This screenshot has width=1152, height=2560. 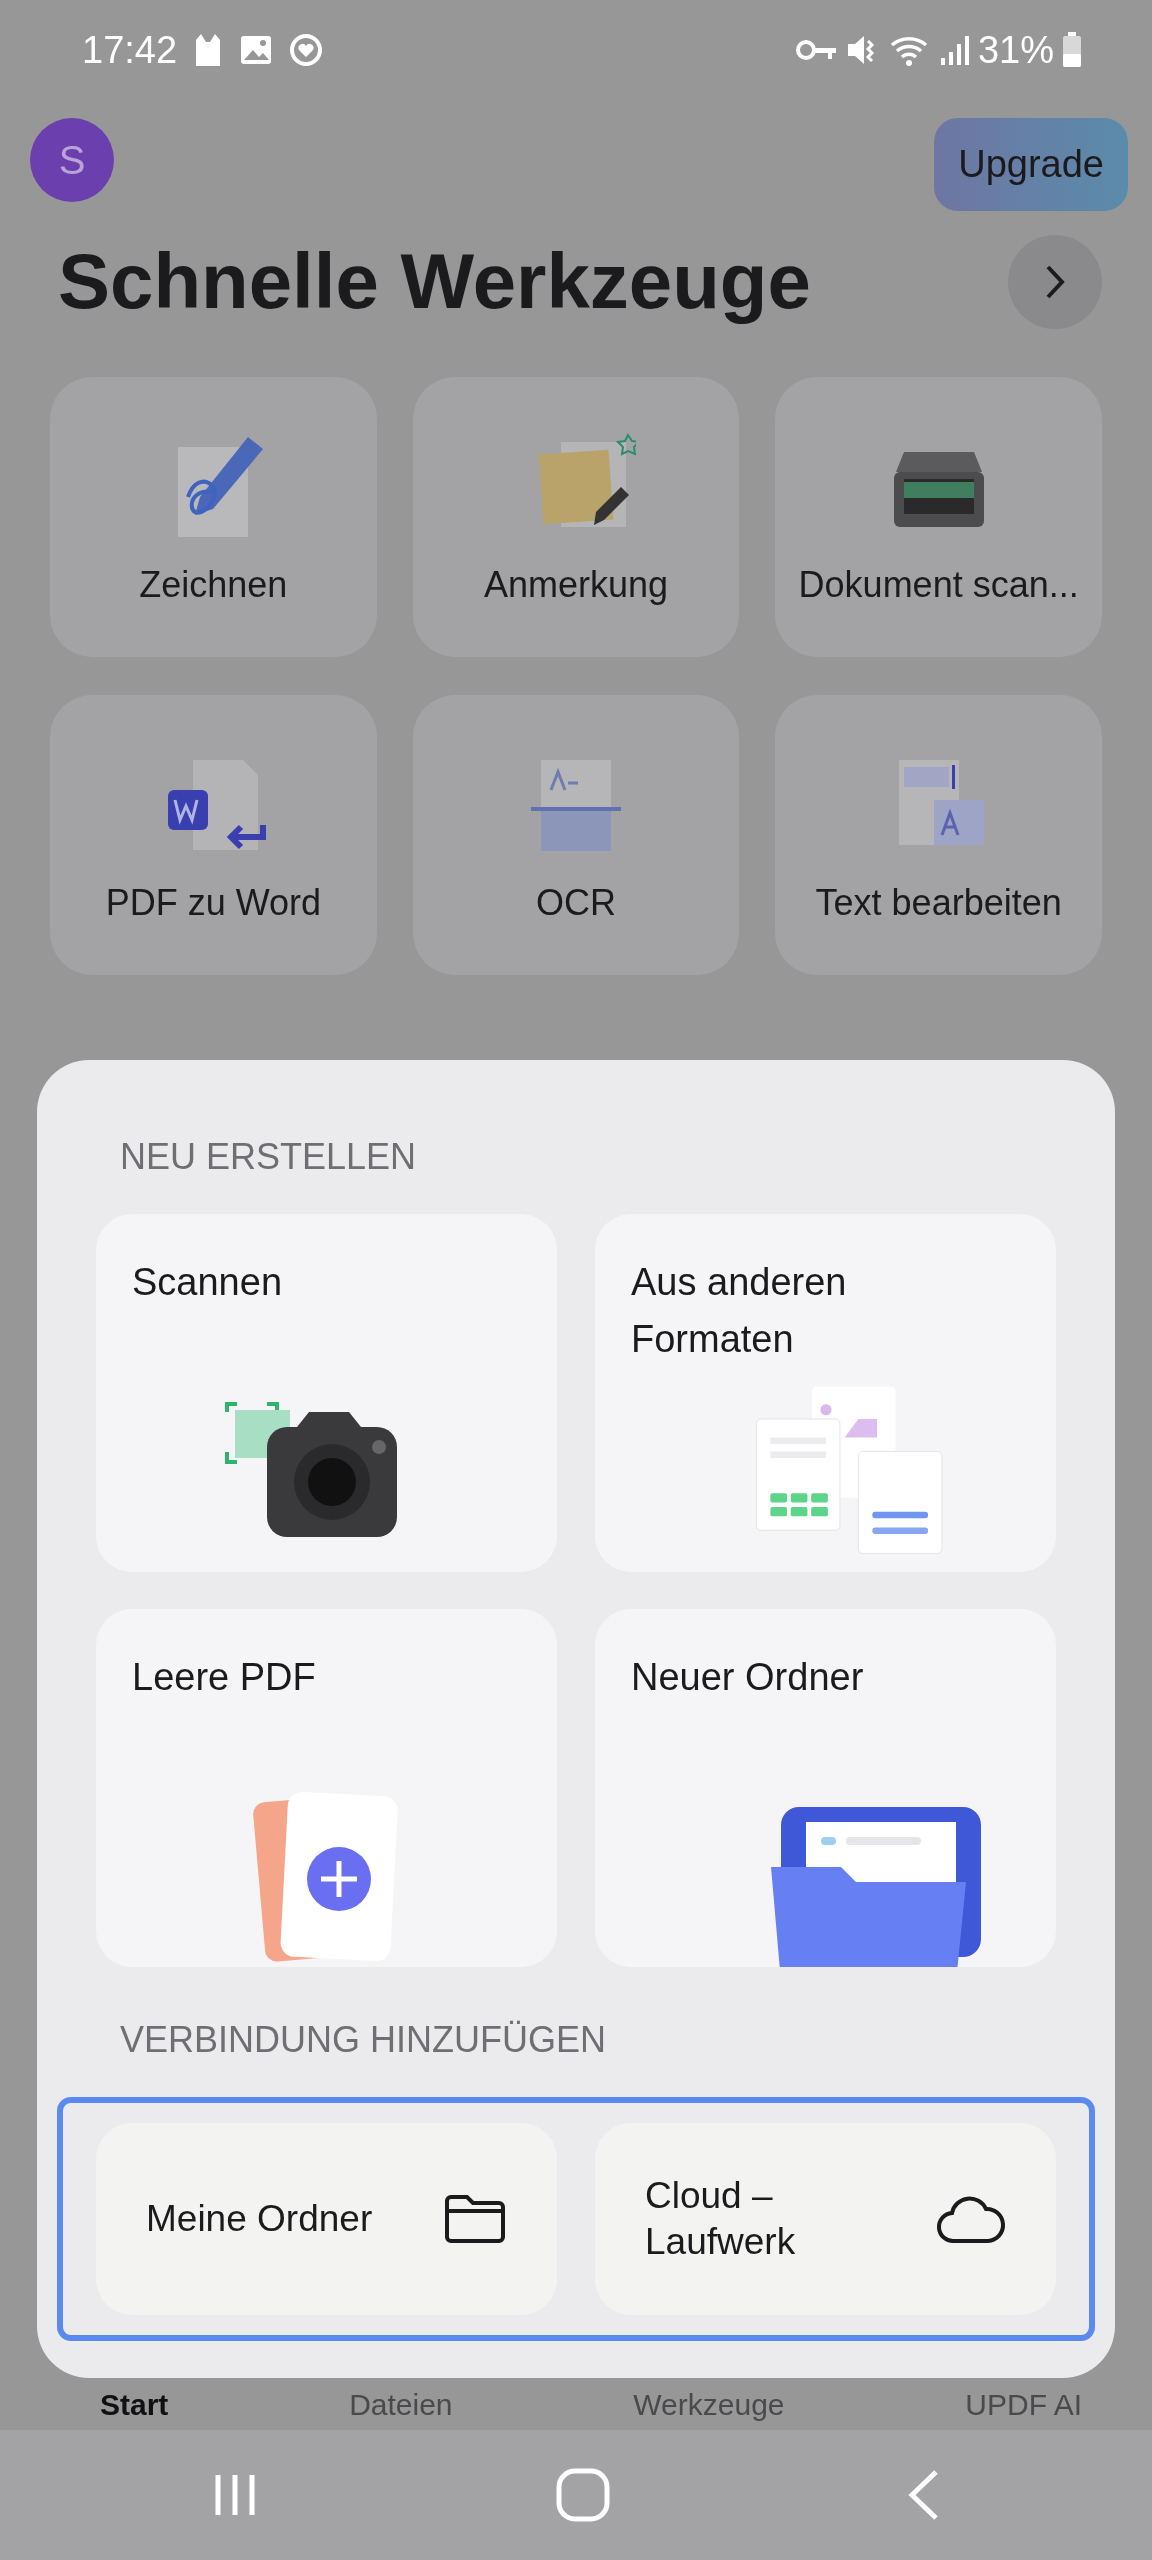 What do you see at coordinates (816, 50) in the screenshot?
I see `key-icon` at bounding box center [816, 50].